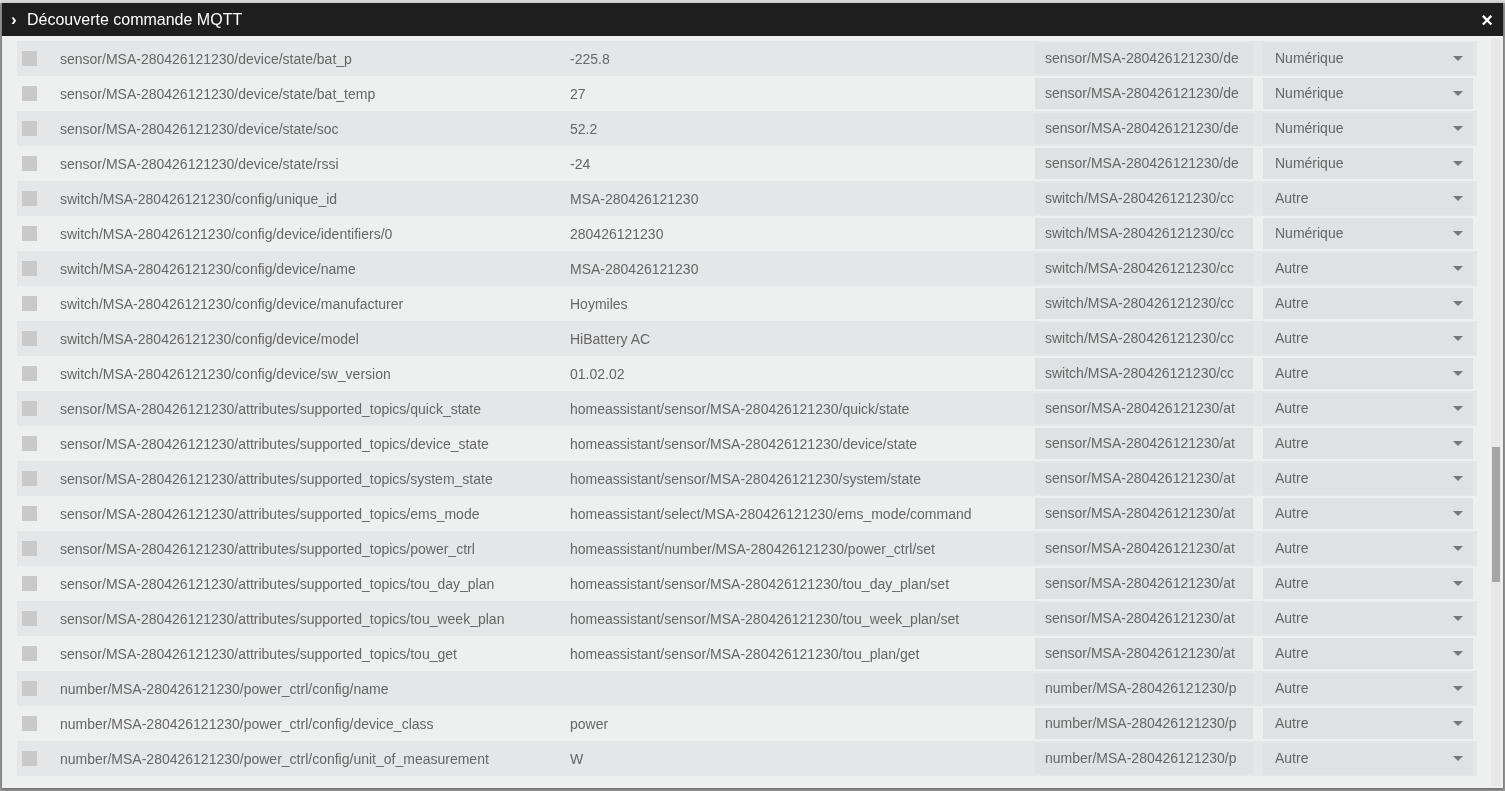 The image size is (1505, 791). What do you see at coordinates (271, 408) in the screenshot?
I see `topic-text: sensor/MSA-280426121230/attributes/supported_topics/quick_state` at bounding box center [271, 408].